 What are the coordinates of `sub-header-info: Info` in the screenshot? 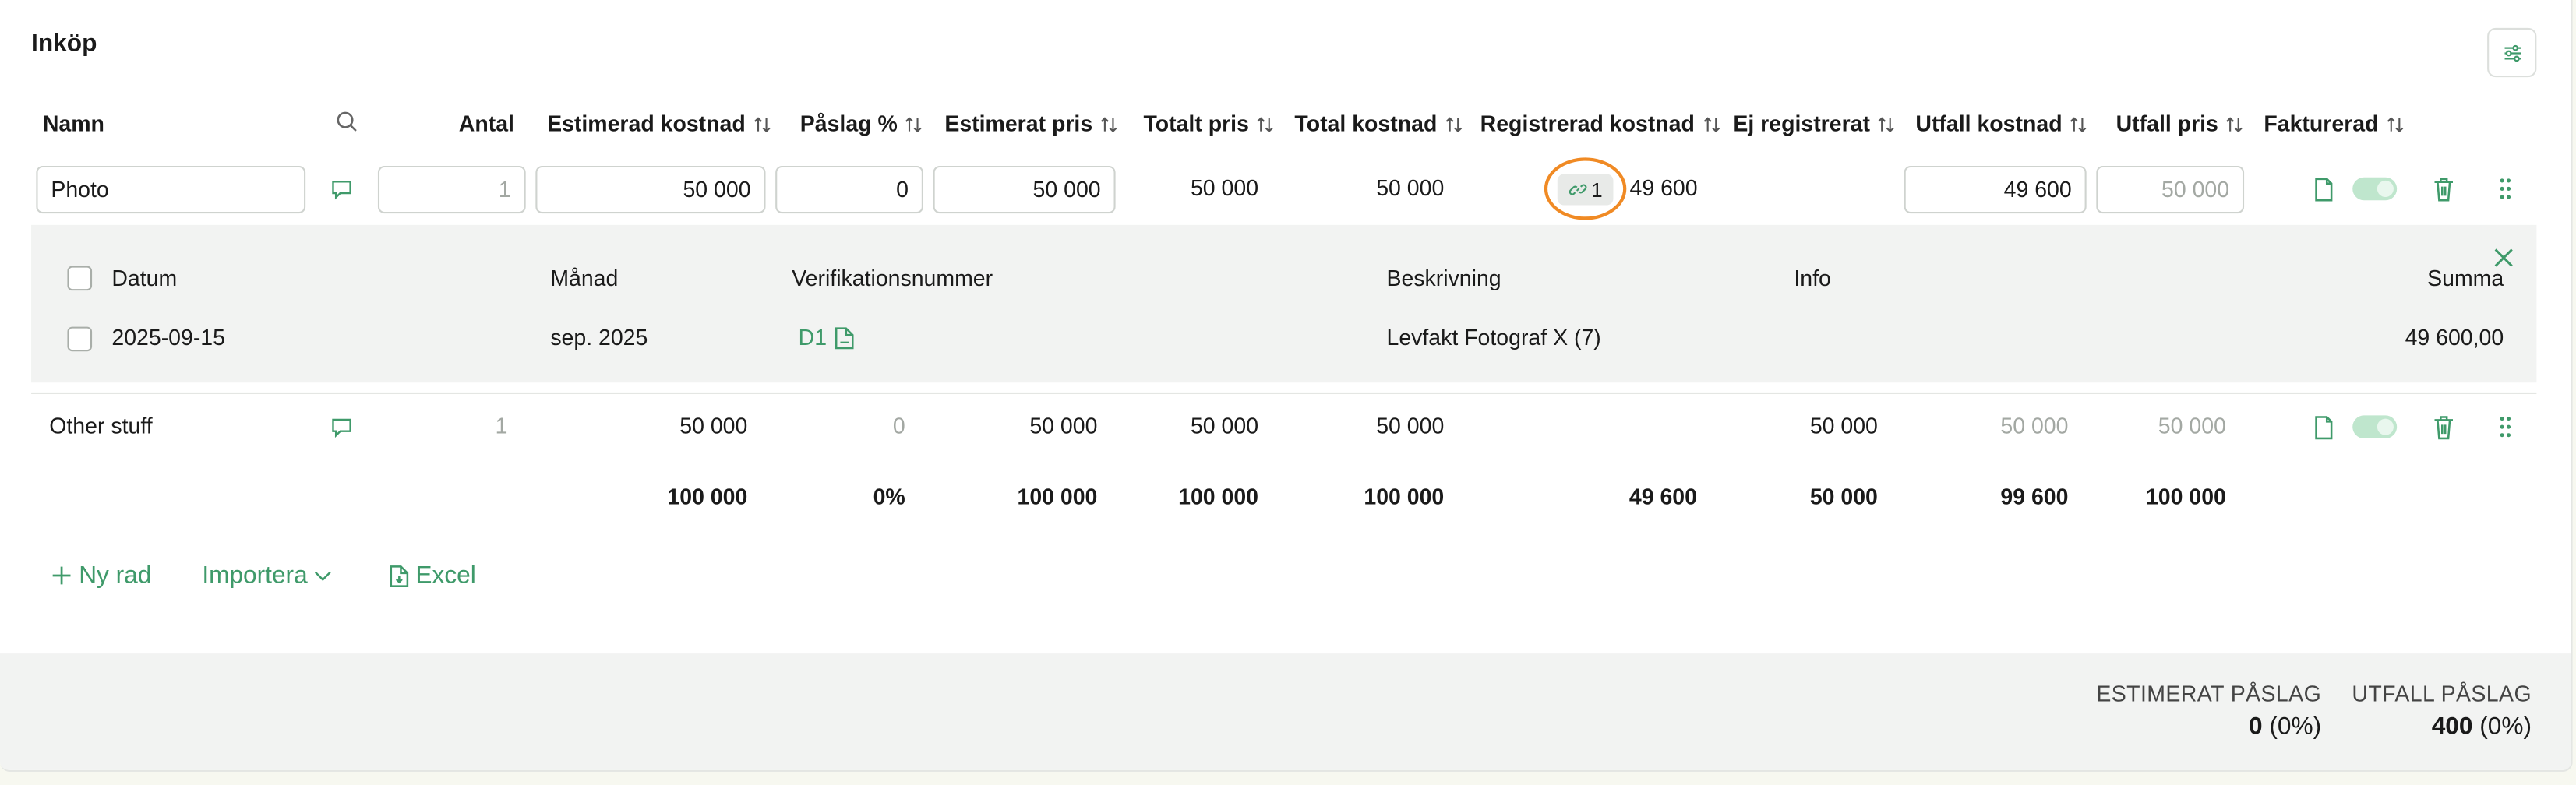 It's located at (1812, 278).